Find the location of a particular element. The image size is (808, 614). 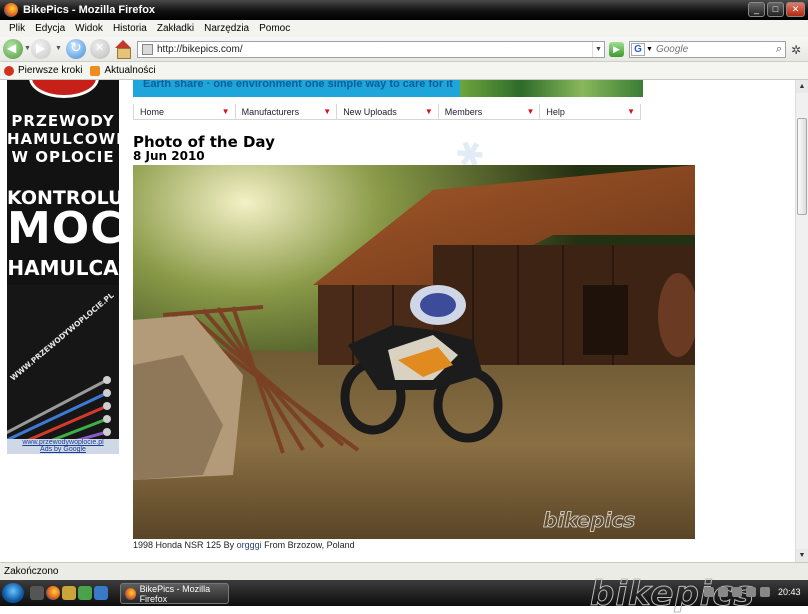

bookmark-latest-headlines: Aktualności is located at coordinates (123, 70).